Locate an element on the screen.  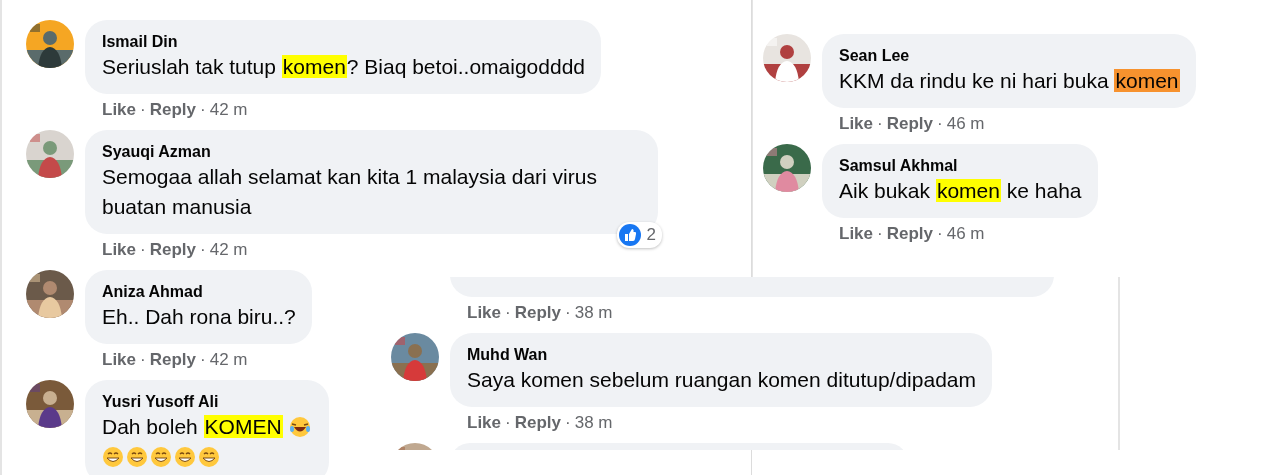
comment-text: Aik bukak komen ke haha is located at coordinates (960, 191).